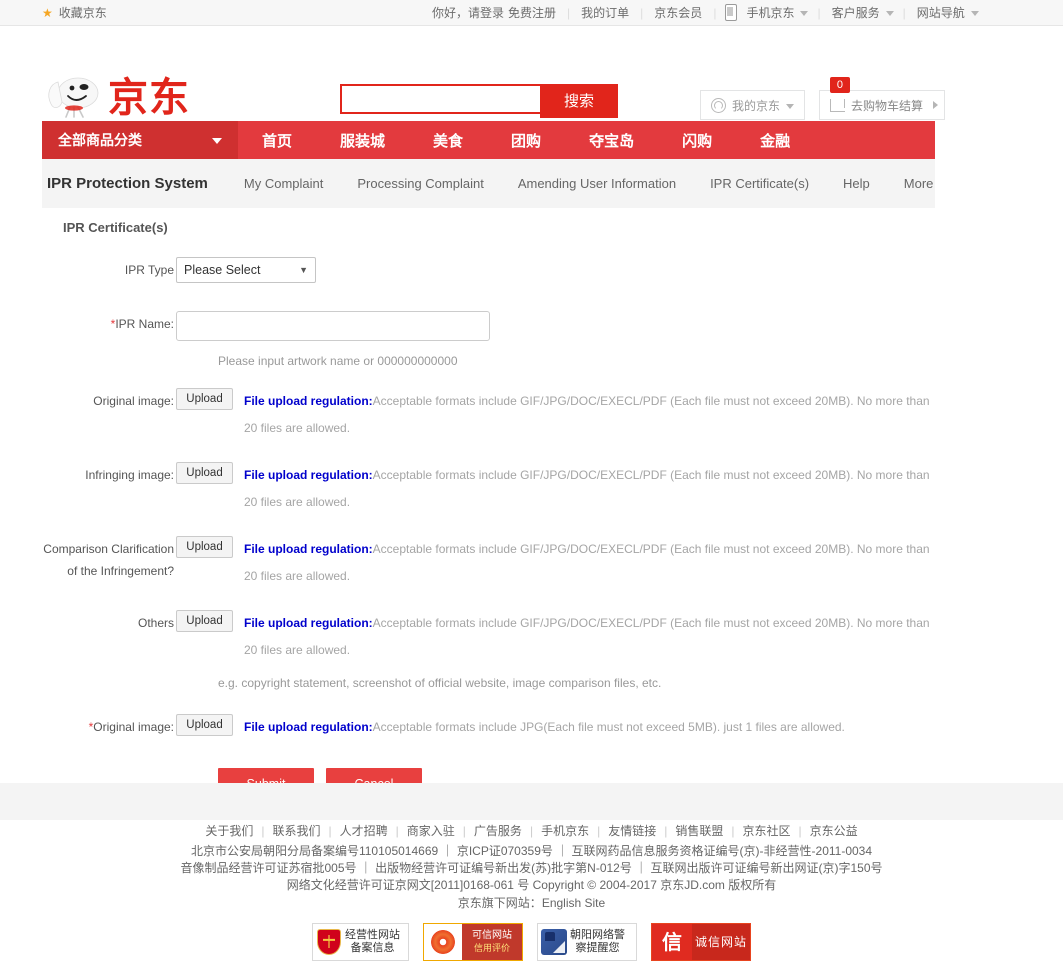  What do you see at coordinates (333, 326) in the screenshot?
I see `ipr-name-input` at bounding box center [333, 326].